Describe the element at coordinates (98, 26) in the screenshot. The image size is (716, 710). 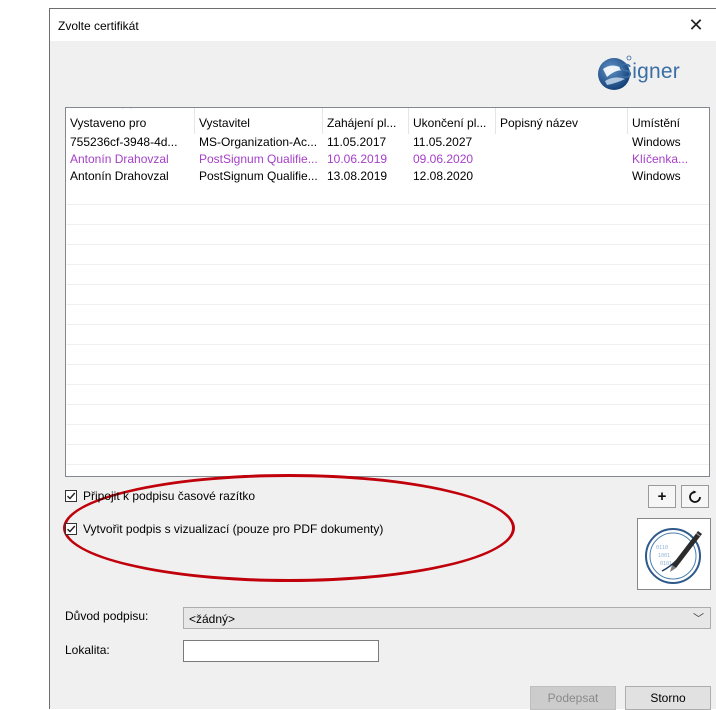
I see `dialog-title: Zvolte certifikát` at that location.